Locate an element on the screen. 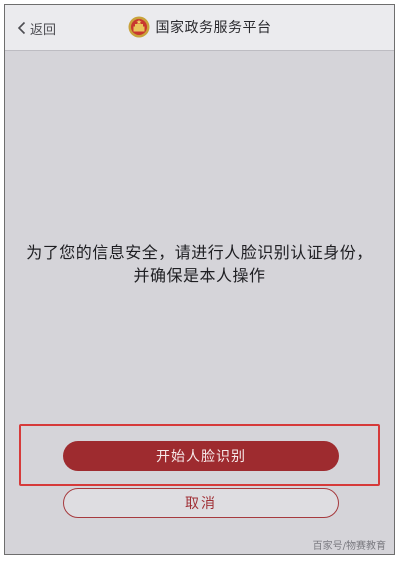  national-emblem-icon is located at coordinates (138, 27).